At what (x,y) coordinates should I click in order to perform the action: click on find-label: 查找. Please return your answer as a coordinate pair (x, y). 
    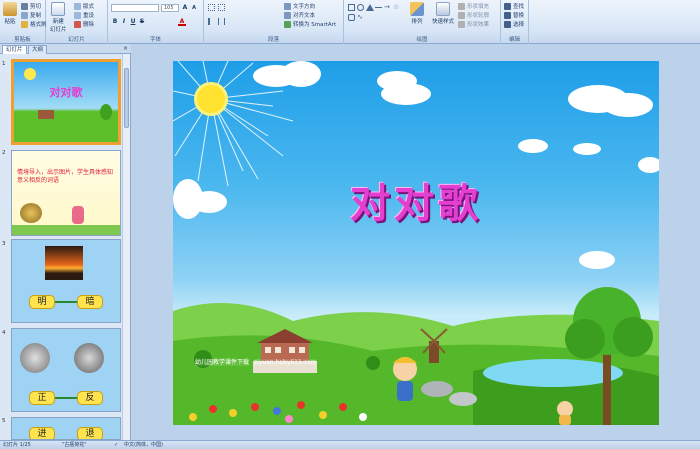
    Looking at the image, I should click on (519, 7).